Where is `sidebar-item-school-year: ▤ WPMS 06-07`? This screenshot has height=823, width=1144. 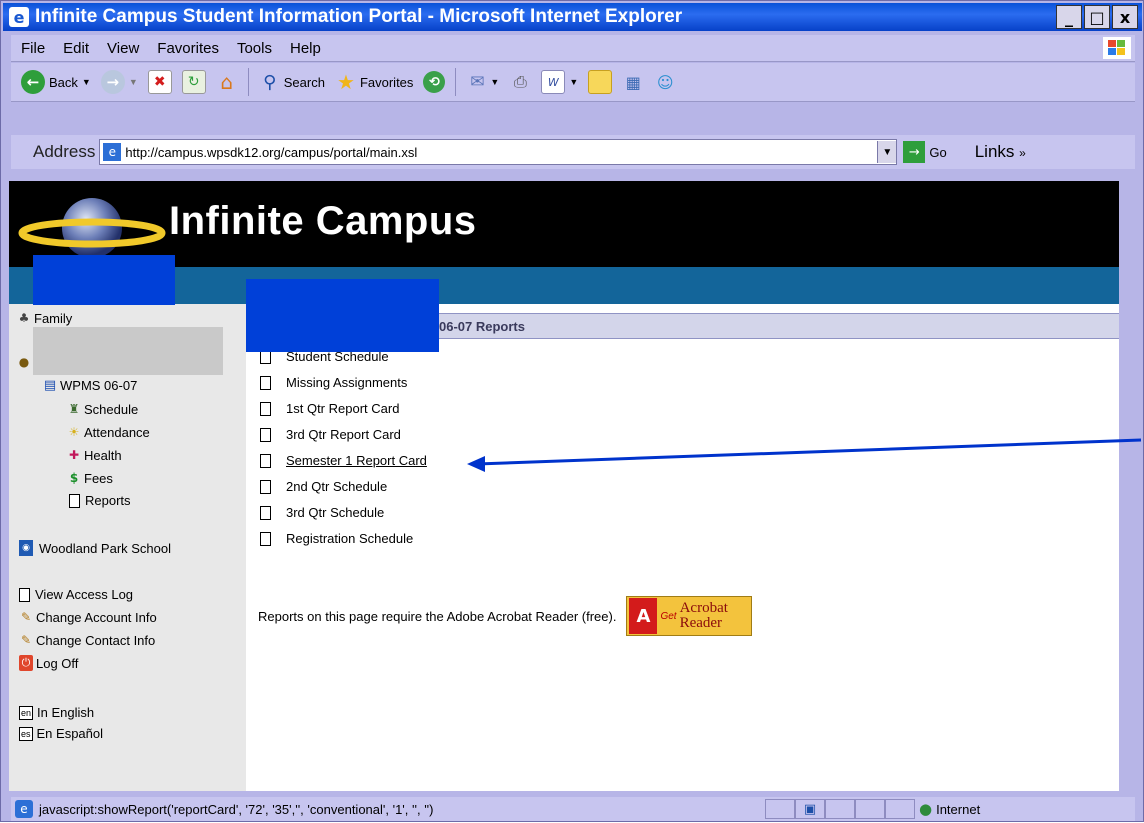
sidebar-item-school-year: ▤ WPMS 06-07 is located at coordinates (90, 385).